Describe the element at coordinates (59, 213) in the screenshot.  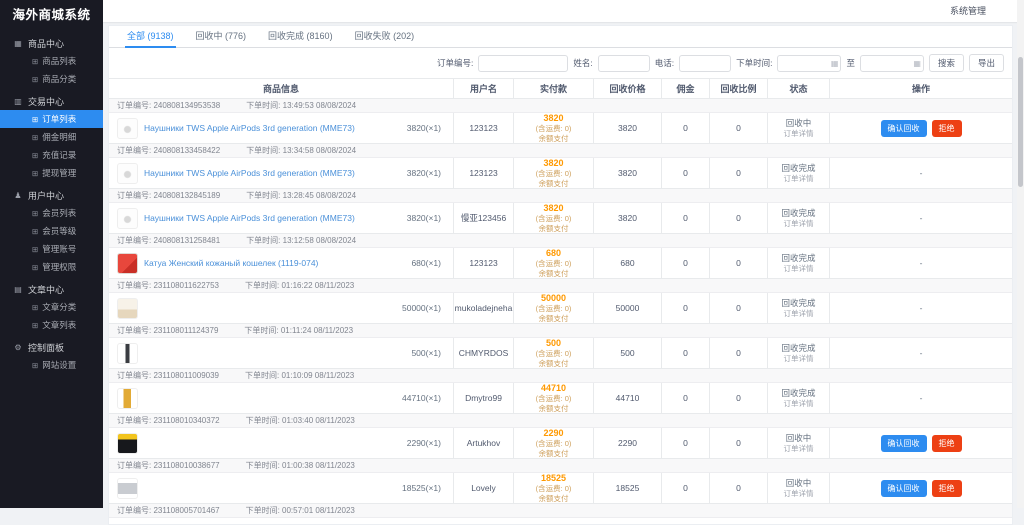
I see `sidebar-item-label: 会员列表` at that location.